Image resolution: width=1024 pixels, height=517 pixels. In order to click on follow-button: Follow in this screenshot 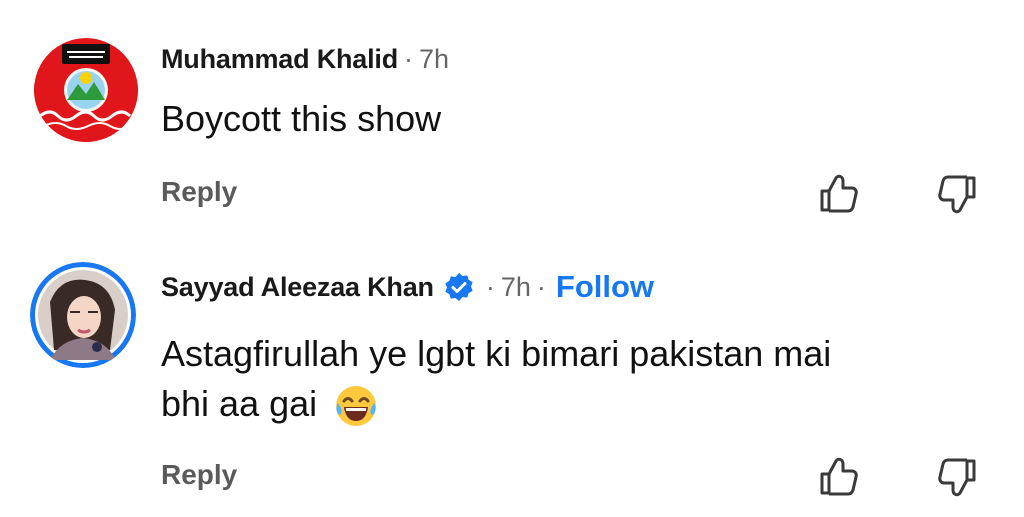, I will do `click(605, 287)`.